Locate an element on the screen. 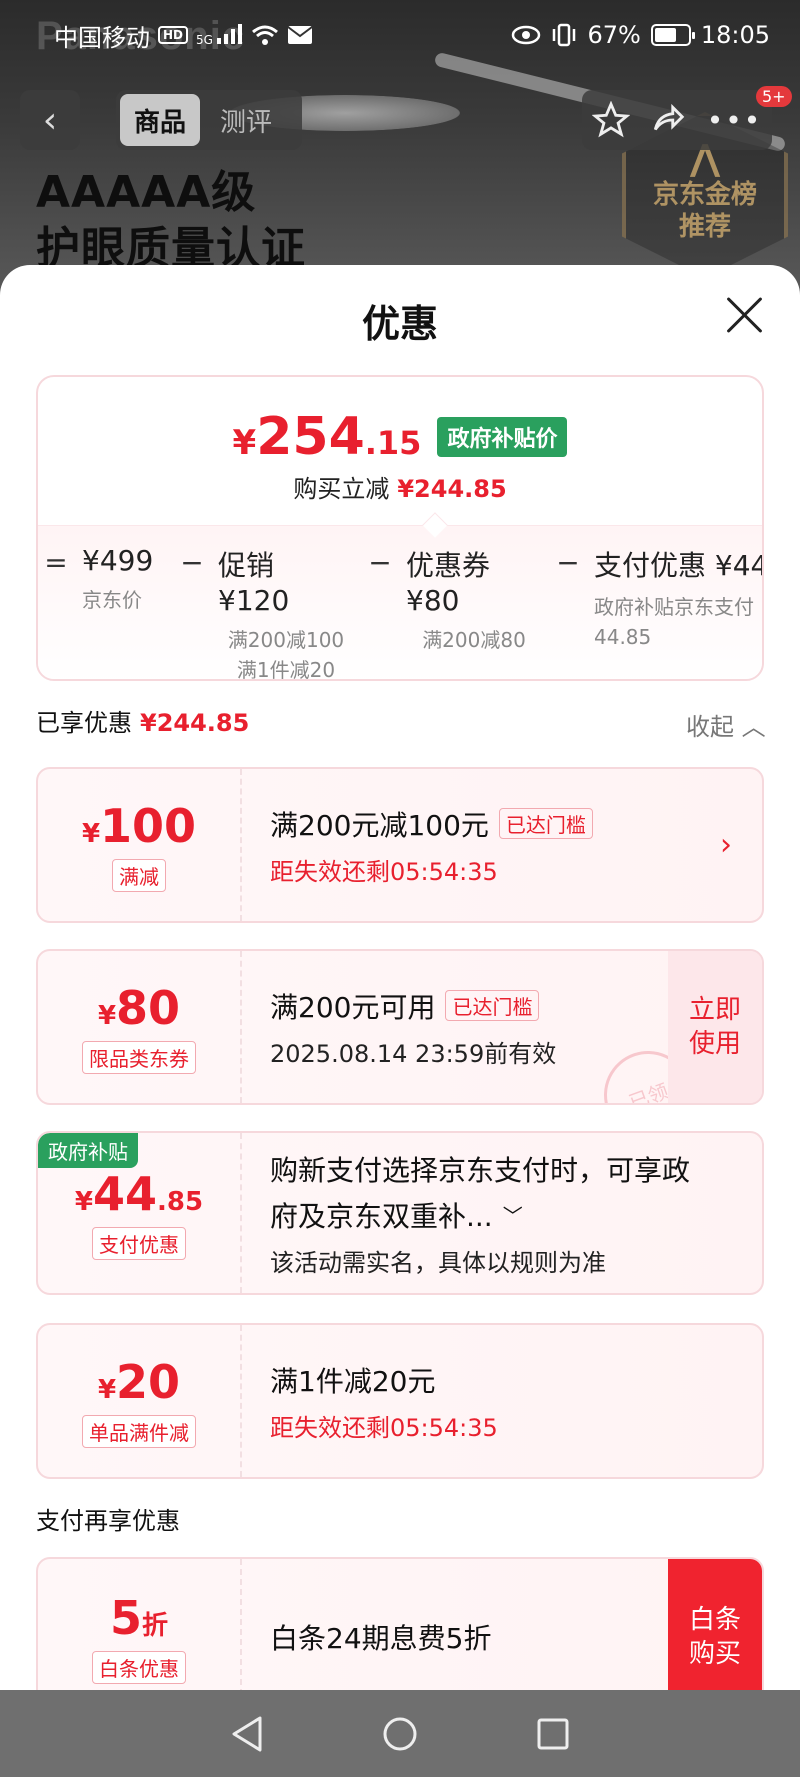  term-sub-line: 44.85 is located at coordinates (623, 637).